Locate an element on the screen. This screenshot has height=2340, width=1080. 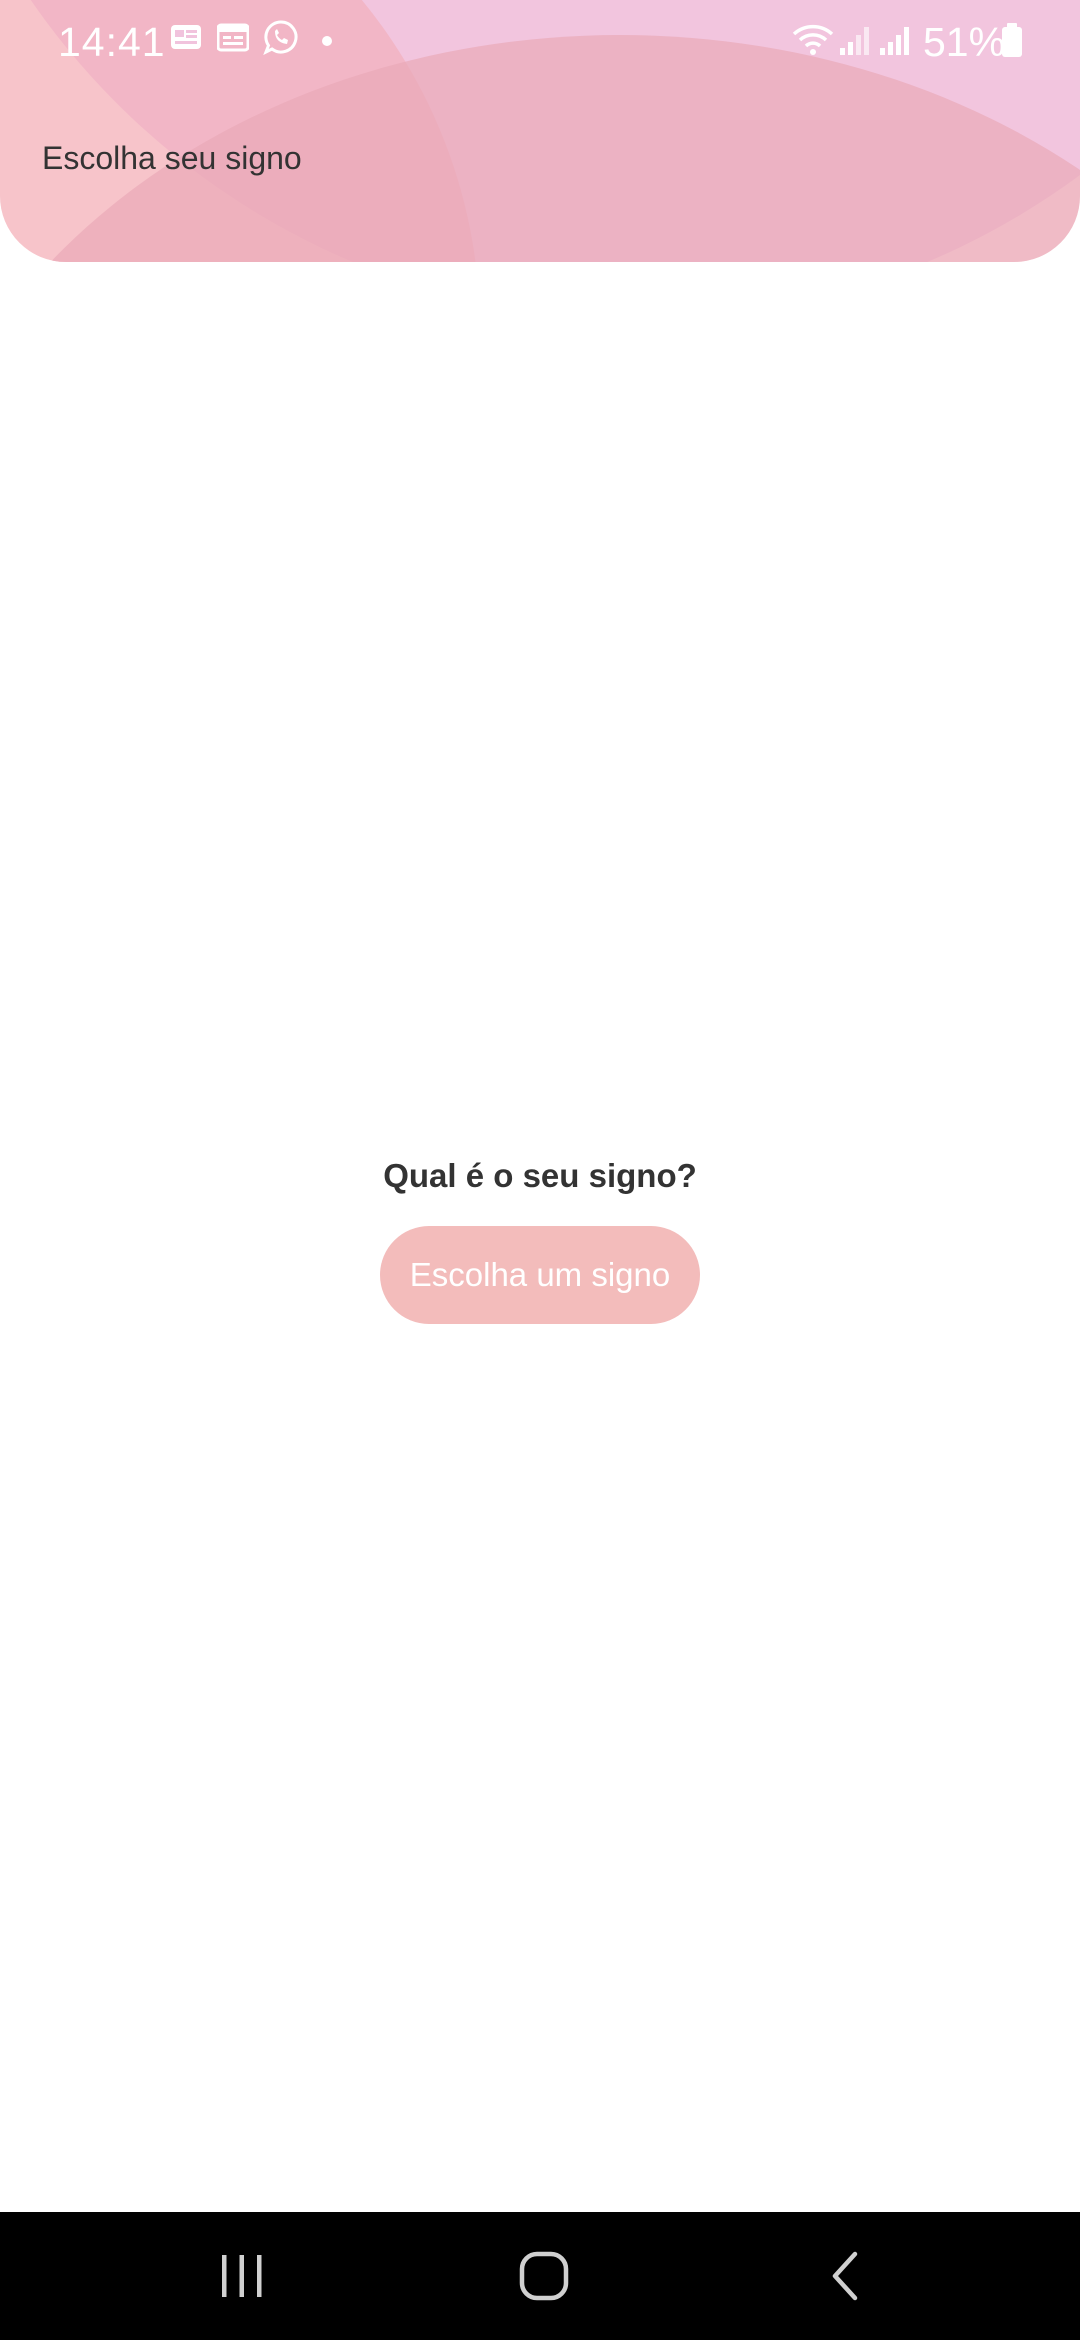
recent-apps-button is located at coordinates (242, 2276).